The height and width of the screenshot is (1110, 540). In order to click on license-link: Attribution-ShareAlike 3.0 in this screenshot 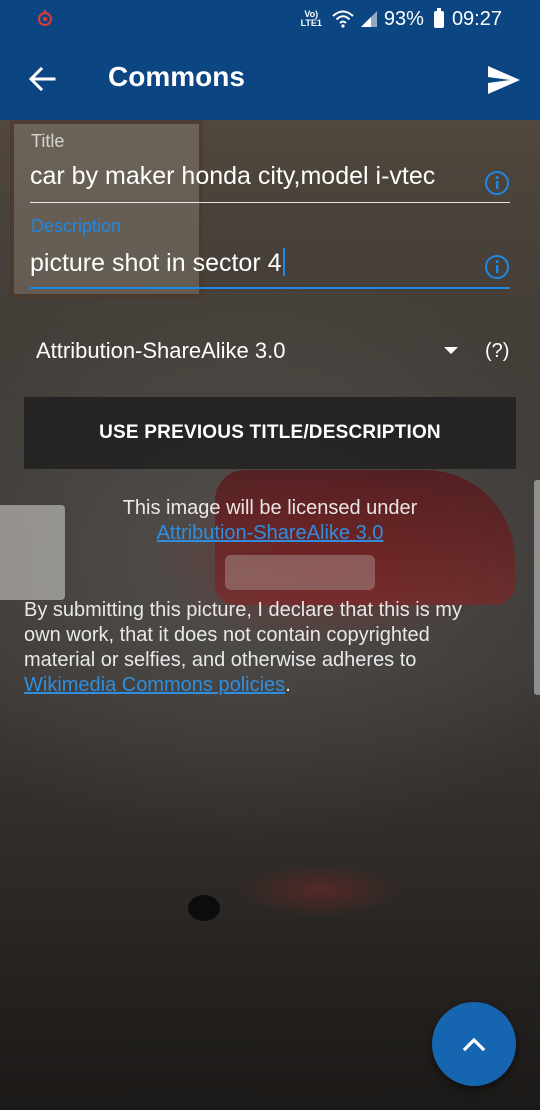, I will do `click(270, 533)`.